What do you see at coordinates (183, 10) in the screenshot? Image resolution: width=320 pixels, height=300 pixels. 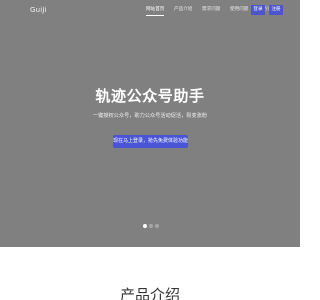 I see `nav-item-product: 产品介绍` at bounding box center [183, 10].